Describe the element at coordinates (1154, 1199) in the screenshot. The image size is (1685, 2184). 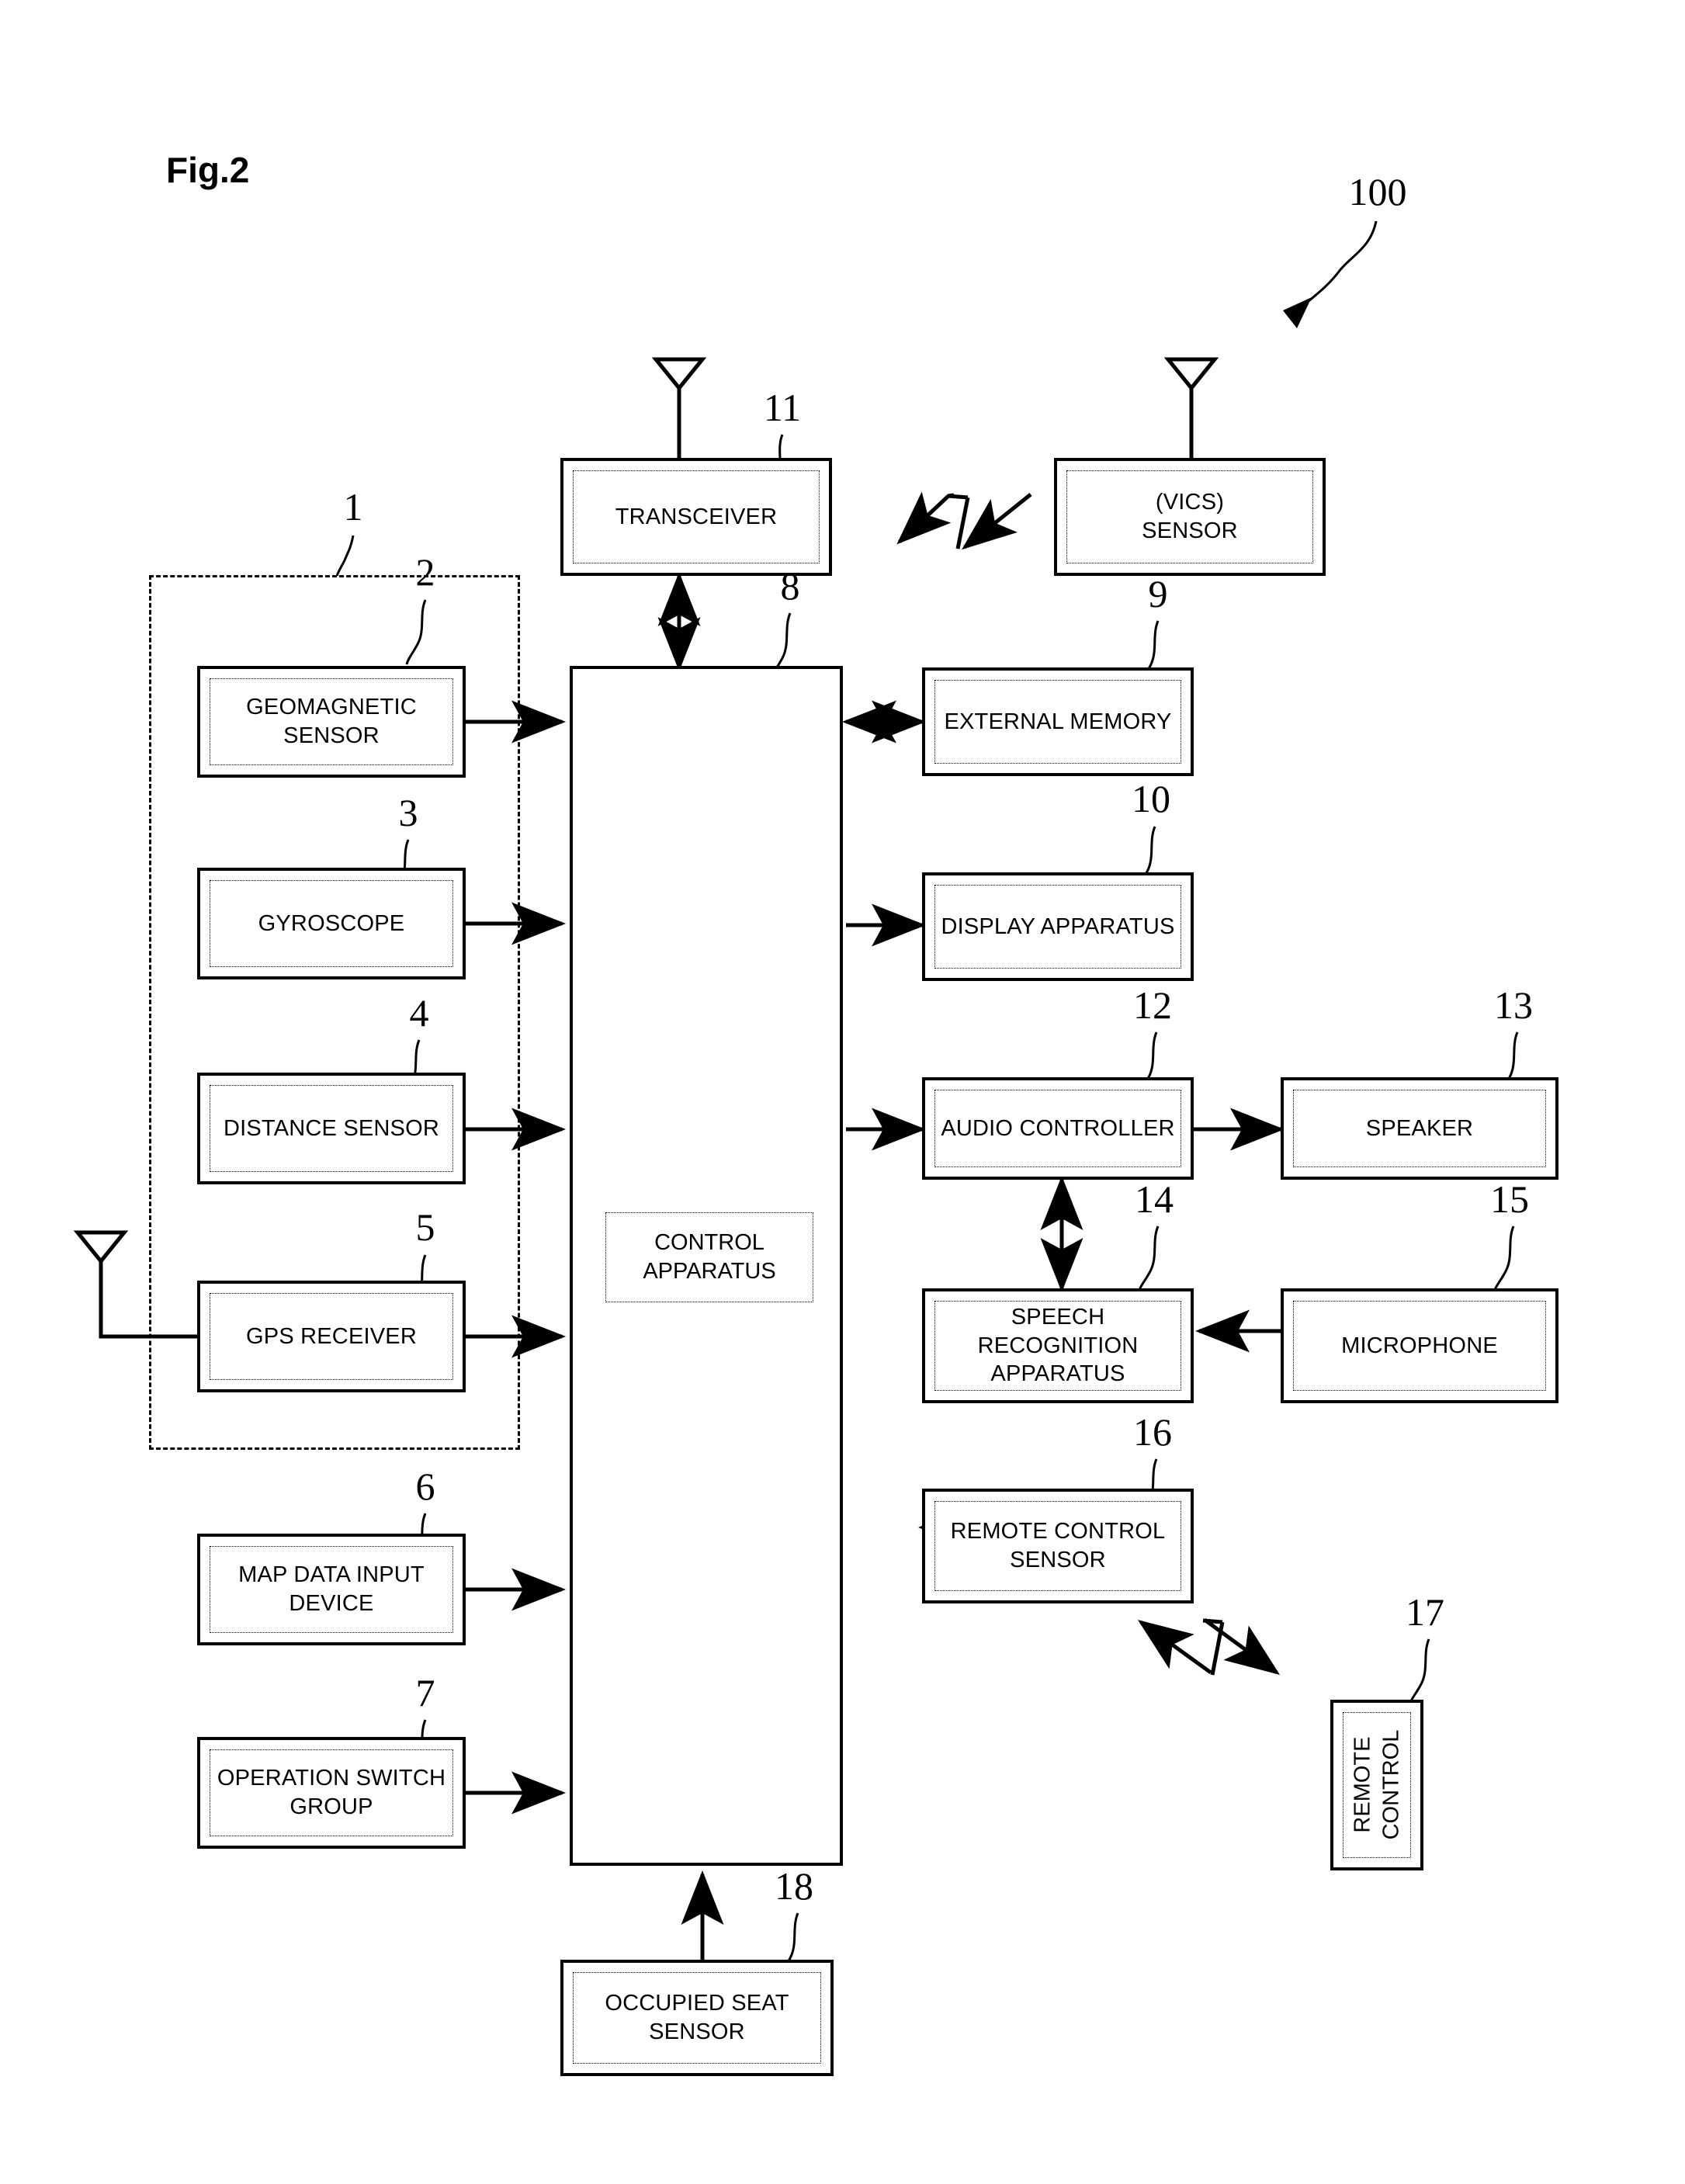
I see `ref-num-14: 14` at that location.